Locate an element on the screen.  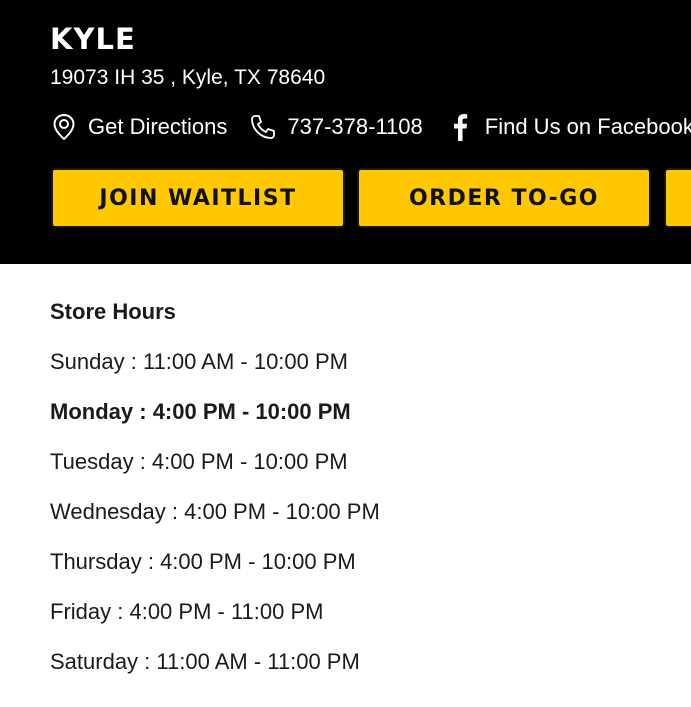
hours-row-saturday: Saturday : 11:00 AM - 11:00 PM is located at coordinates (205, 661).